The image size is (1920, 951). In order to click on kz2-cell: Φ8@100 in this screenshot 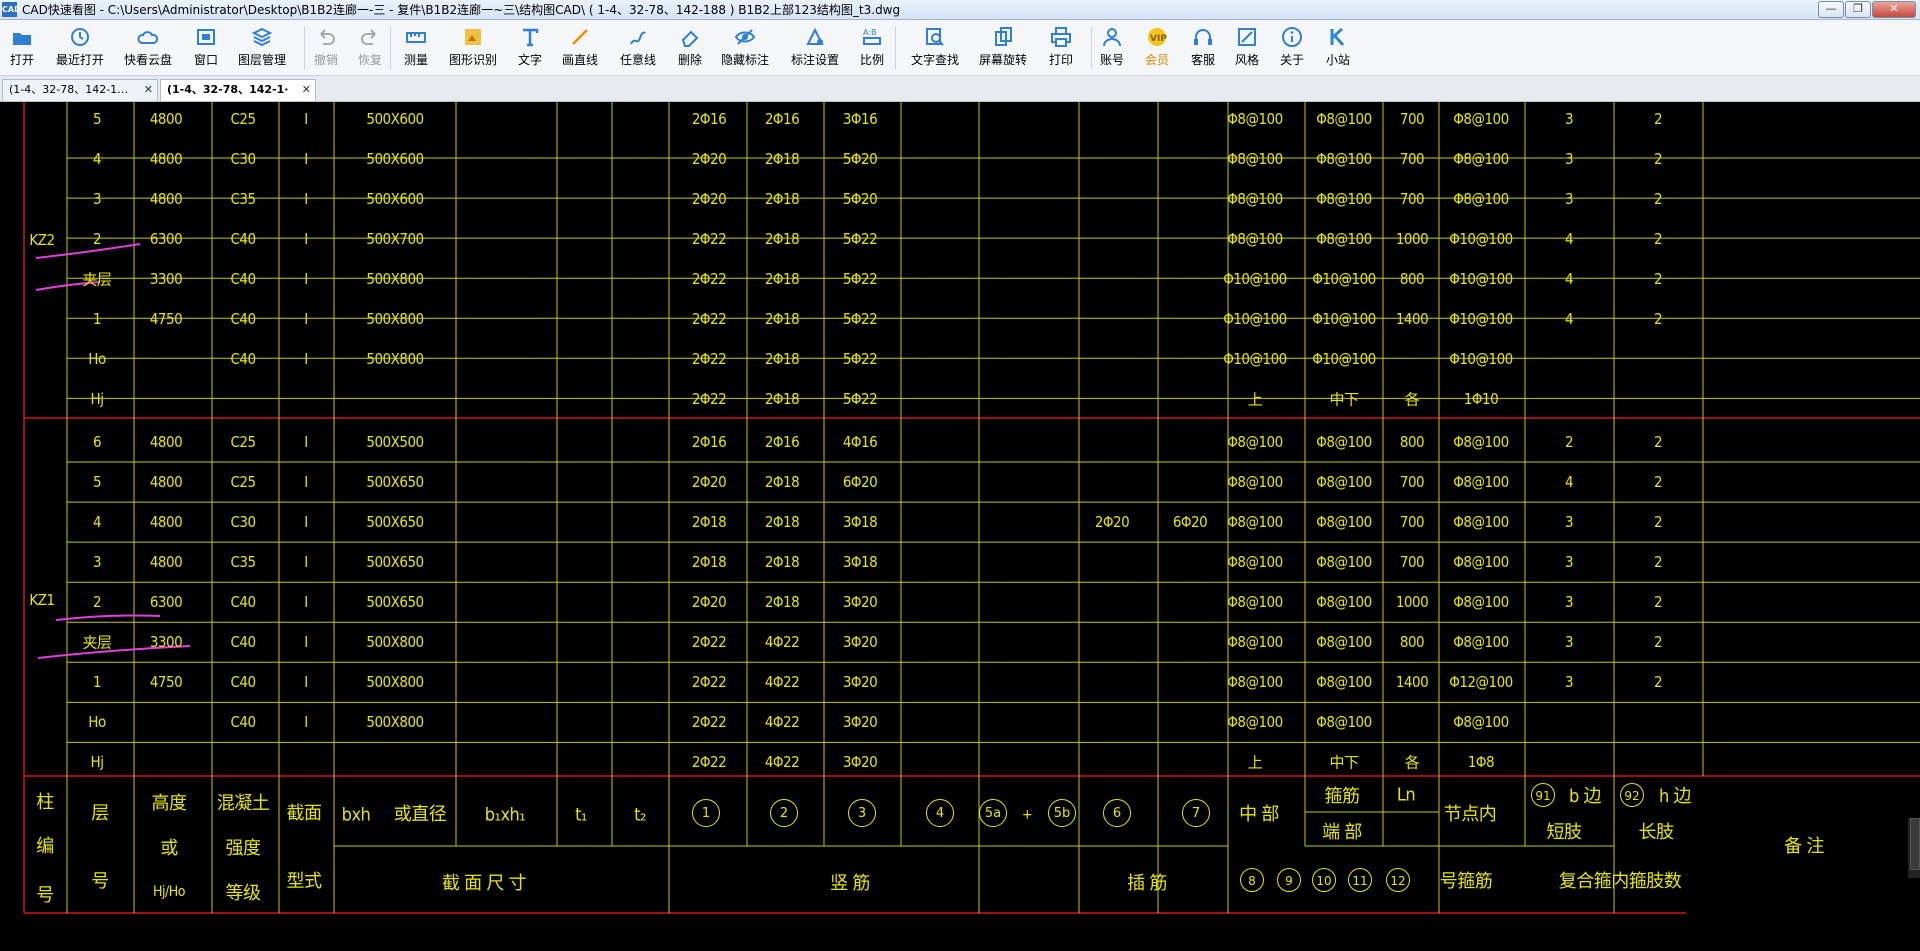, I will do `click(1481, 199)`.